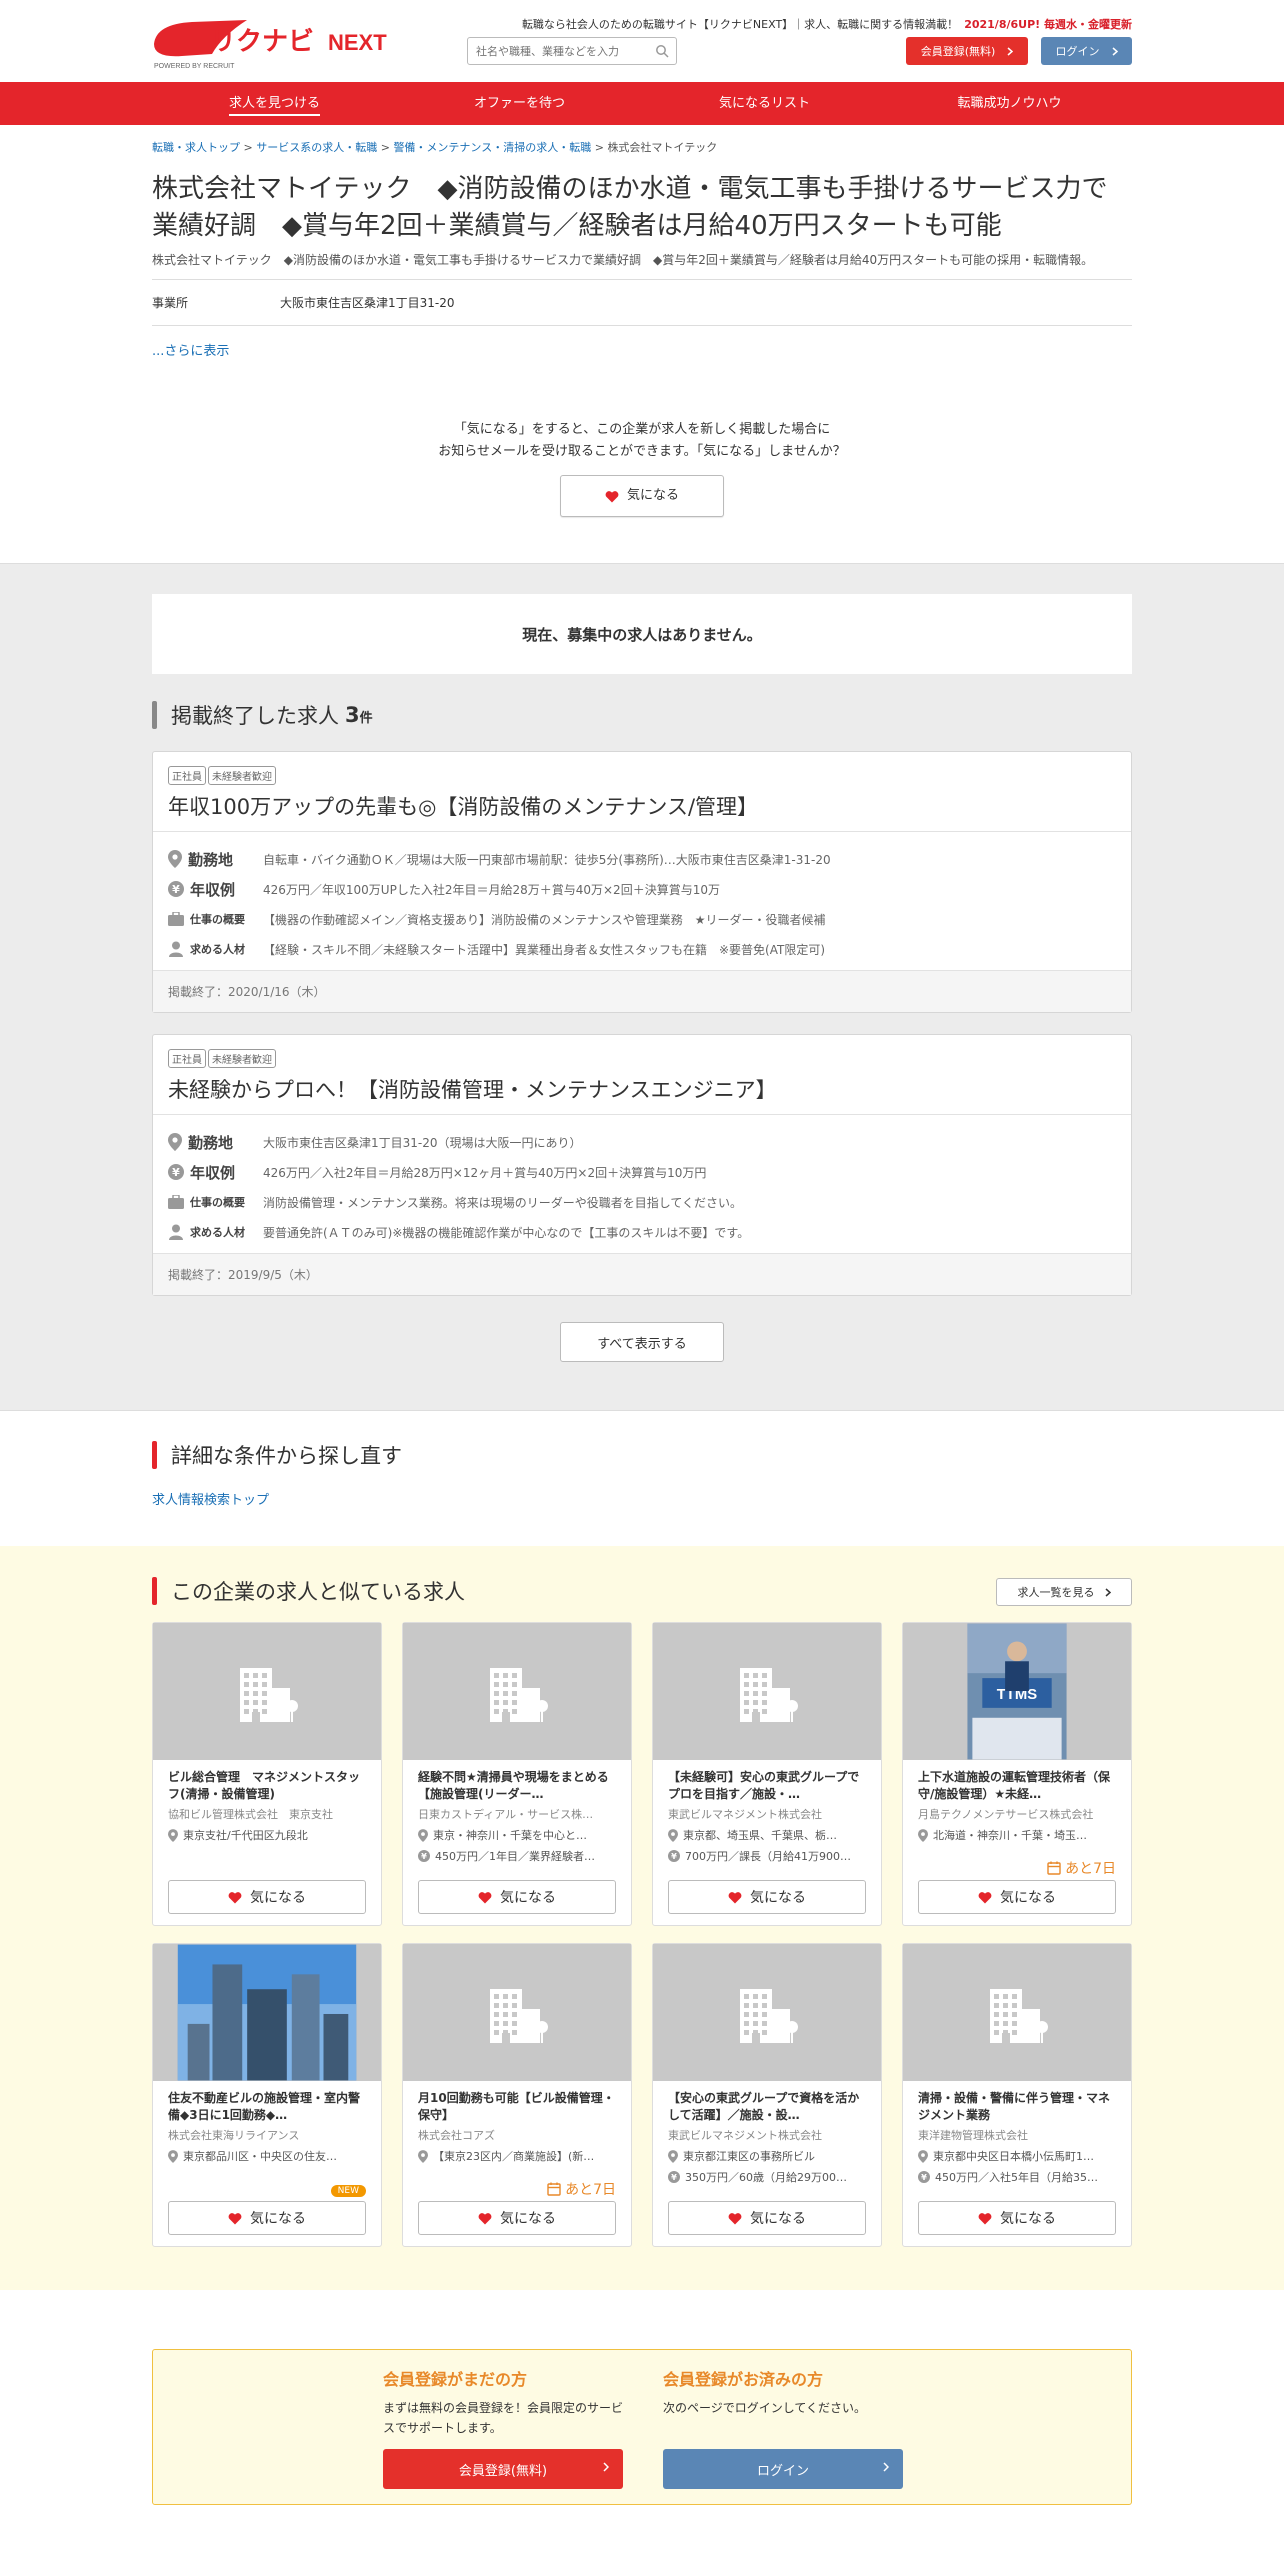 The image size is (1284, 2568). What do you see at coordinates (642, 1342) in the screenshot?
I see `show-all-button: すべて表示する` at bounding box center [642, 1342].